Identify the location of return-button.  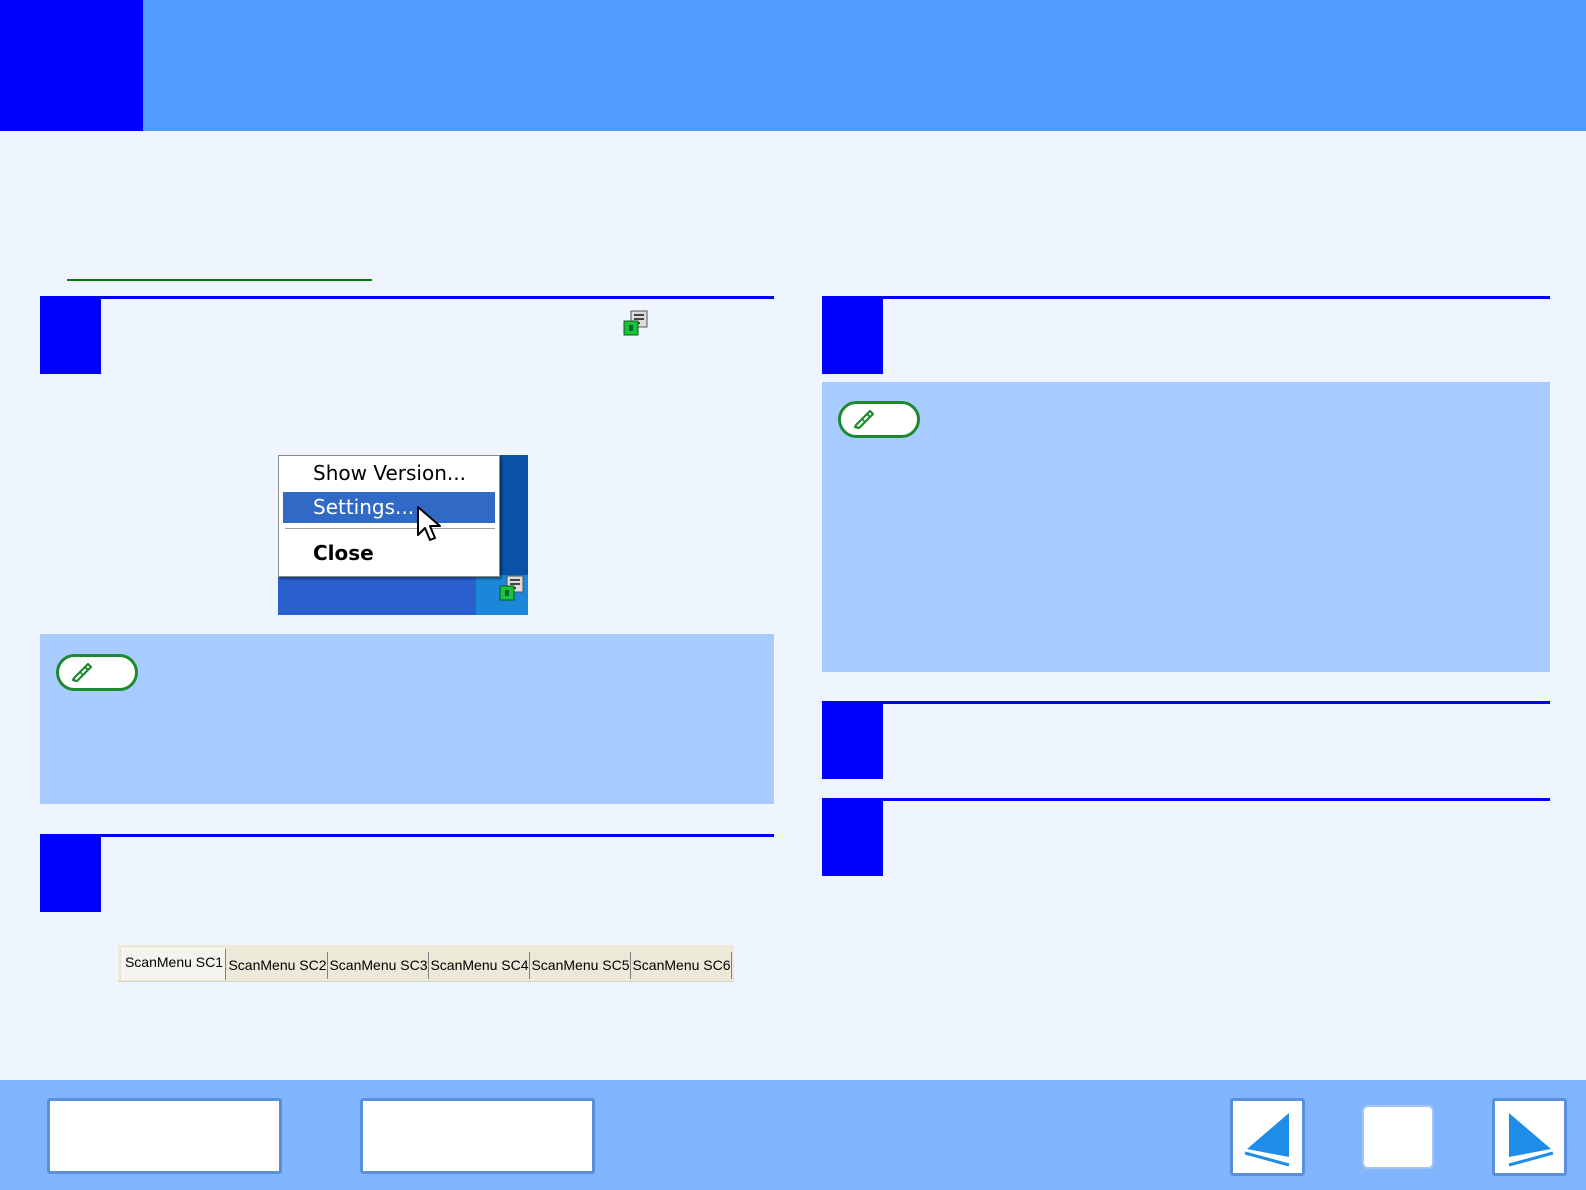
(1398, 1137).